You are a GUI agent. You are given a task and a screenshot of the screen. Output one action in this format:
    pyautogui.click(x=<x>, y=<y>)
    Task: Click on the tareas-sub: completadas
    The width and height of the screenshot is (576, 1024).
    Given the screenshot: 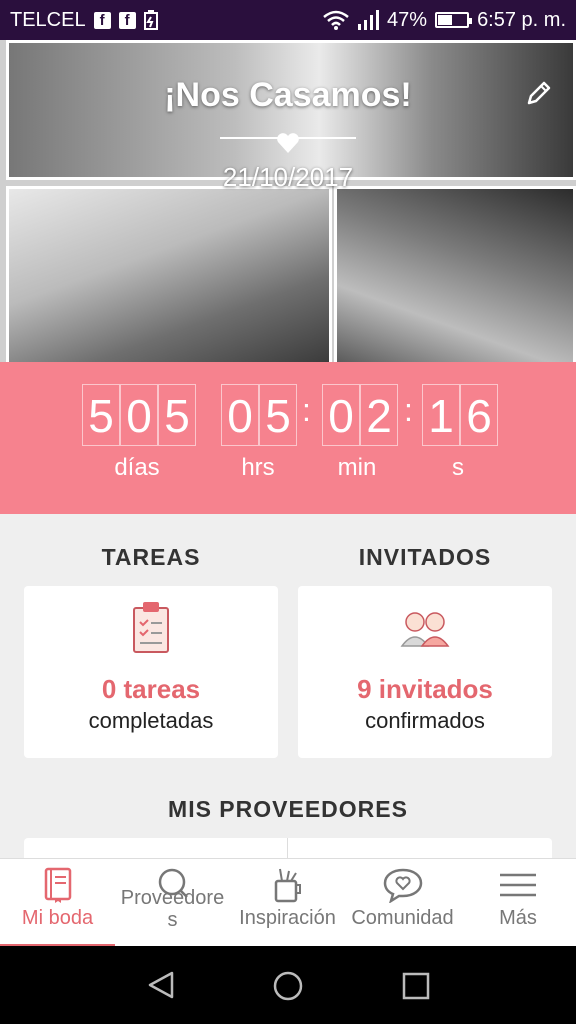 What is the action you would take?
    pyautogui.click(x=151, y=720)
    